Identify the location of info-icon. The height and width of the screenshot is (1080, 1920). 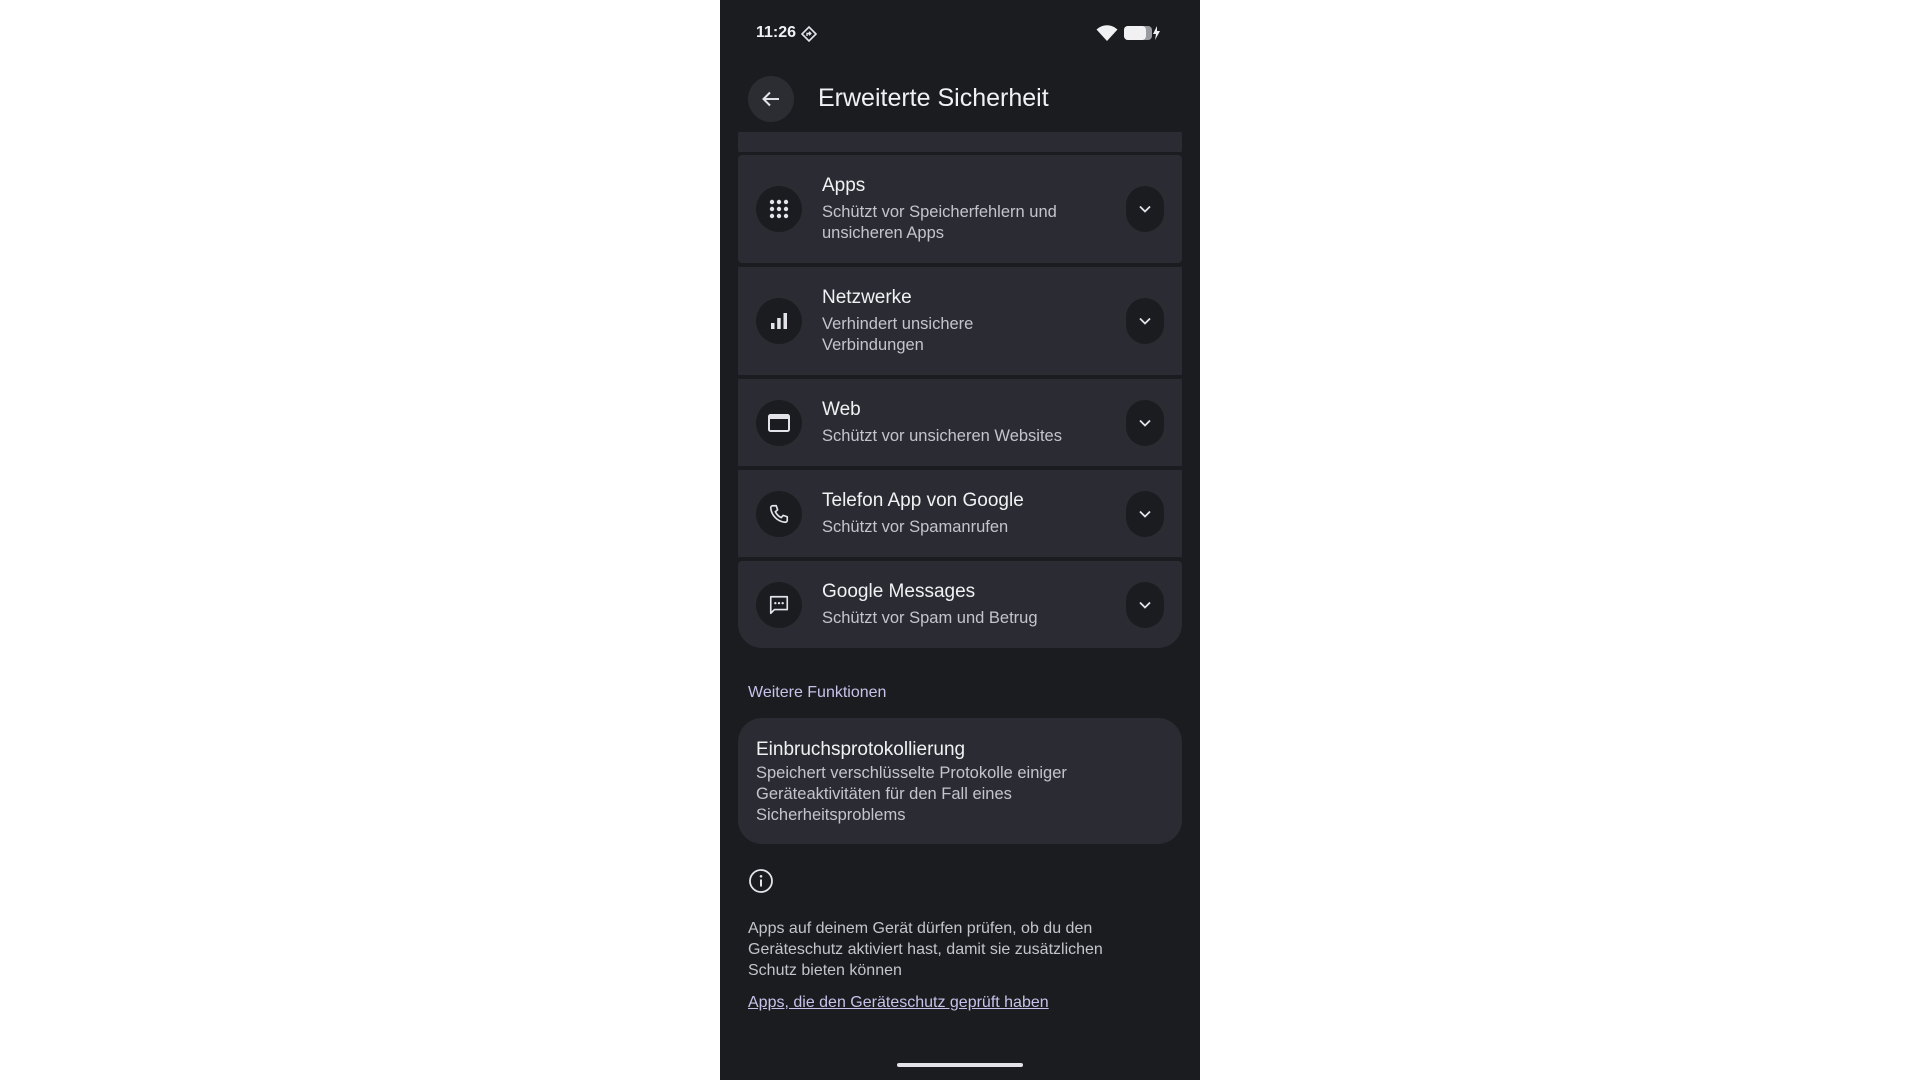
(761, 881).